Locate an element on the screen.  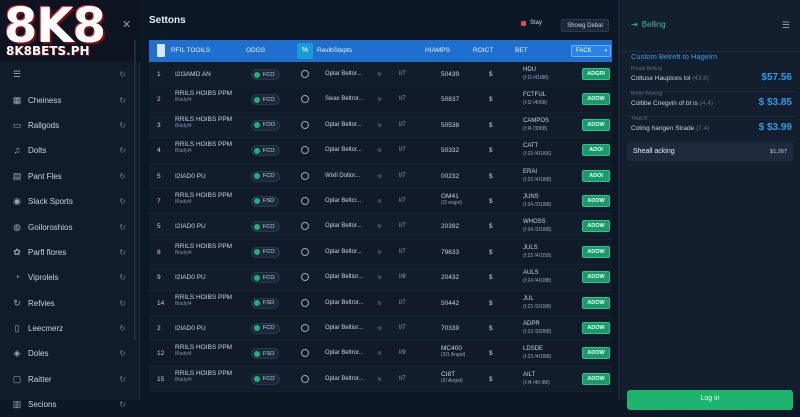
col-header-steps: RevibStepts is located at coordinates (334, 50).